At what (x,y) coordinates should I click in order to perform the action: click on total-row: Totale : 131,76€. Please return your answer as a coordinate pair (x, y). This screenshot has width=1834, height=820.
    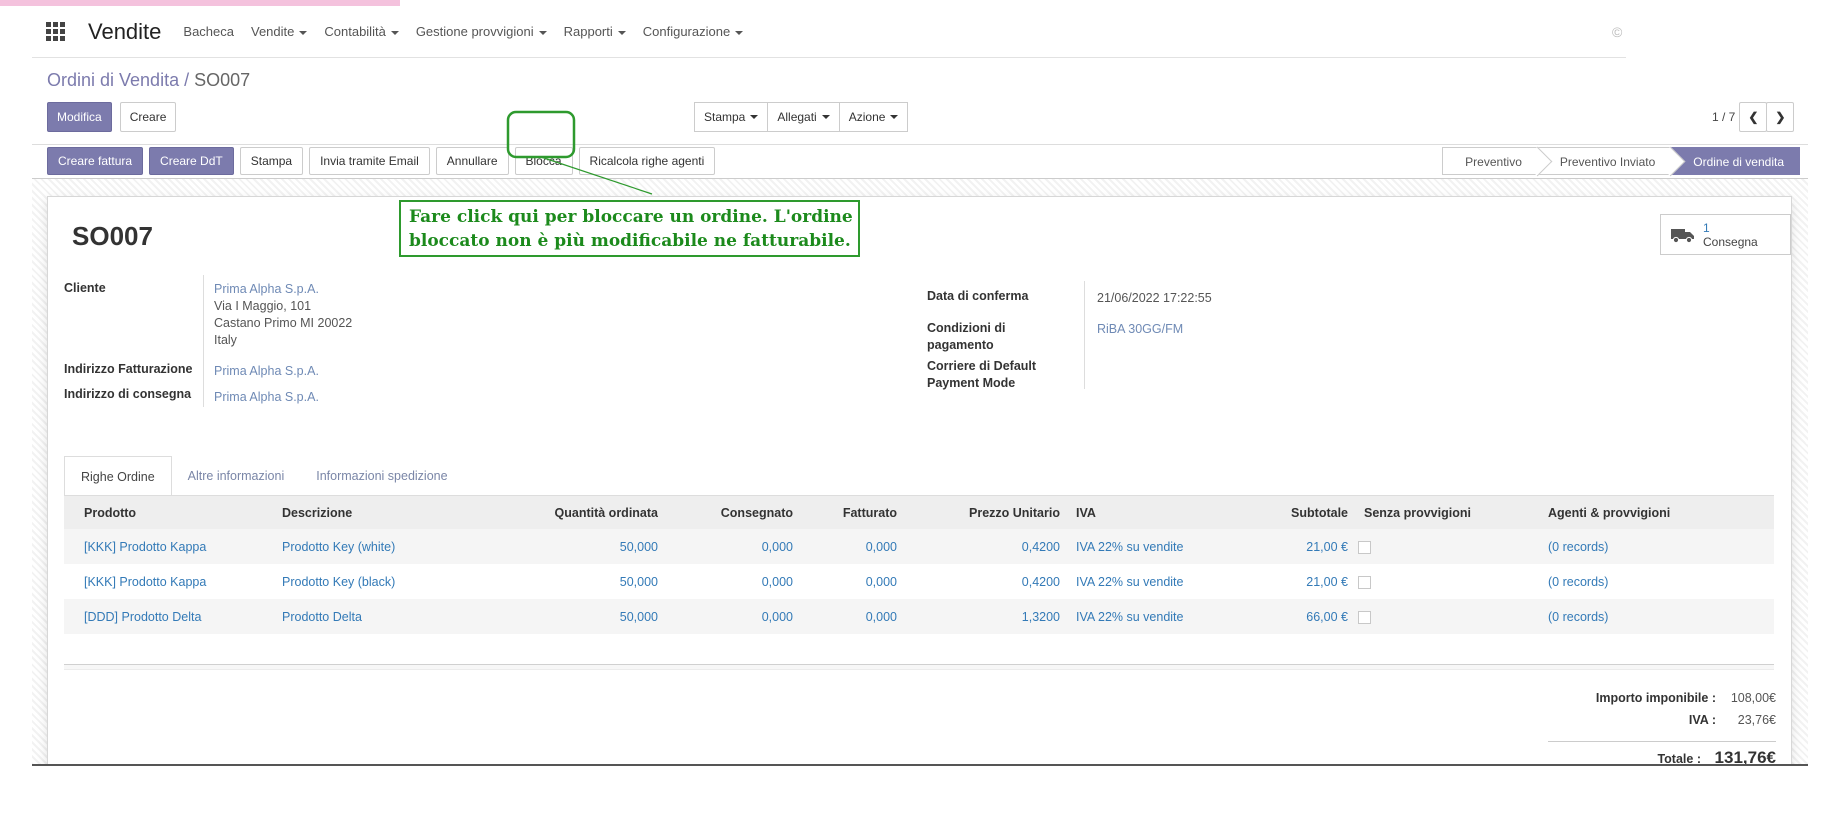
    Looking at the image, I should click on (1662, 752).